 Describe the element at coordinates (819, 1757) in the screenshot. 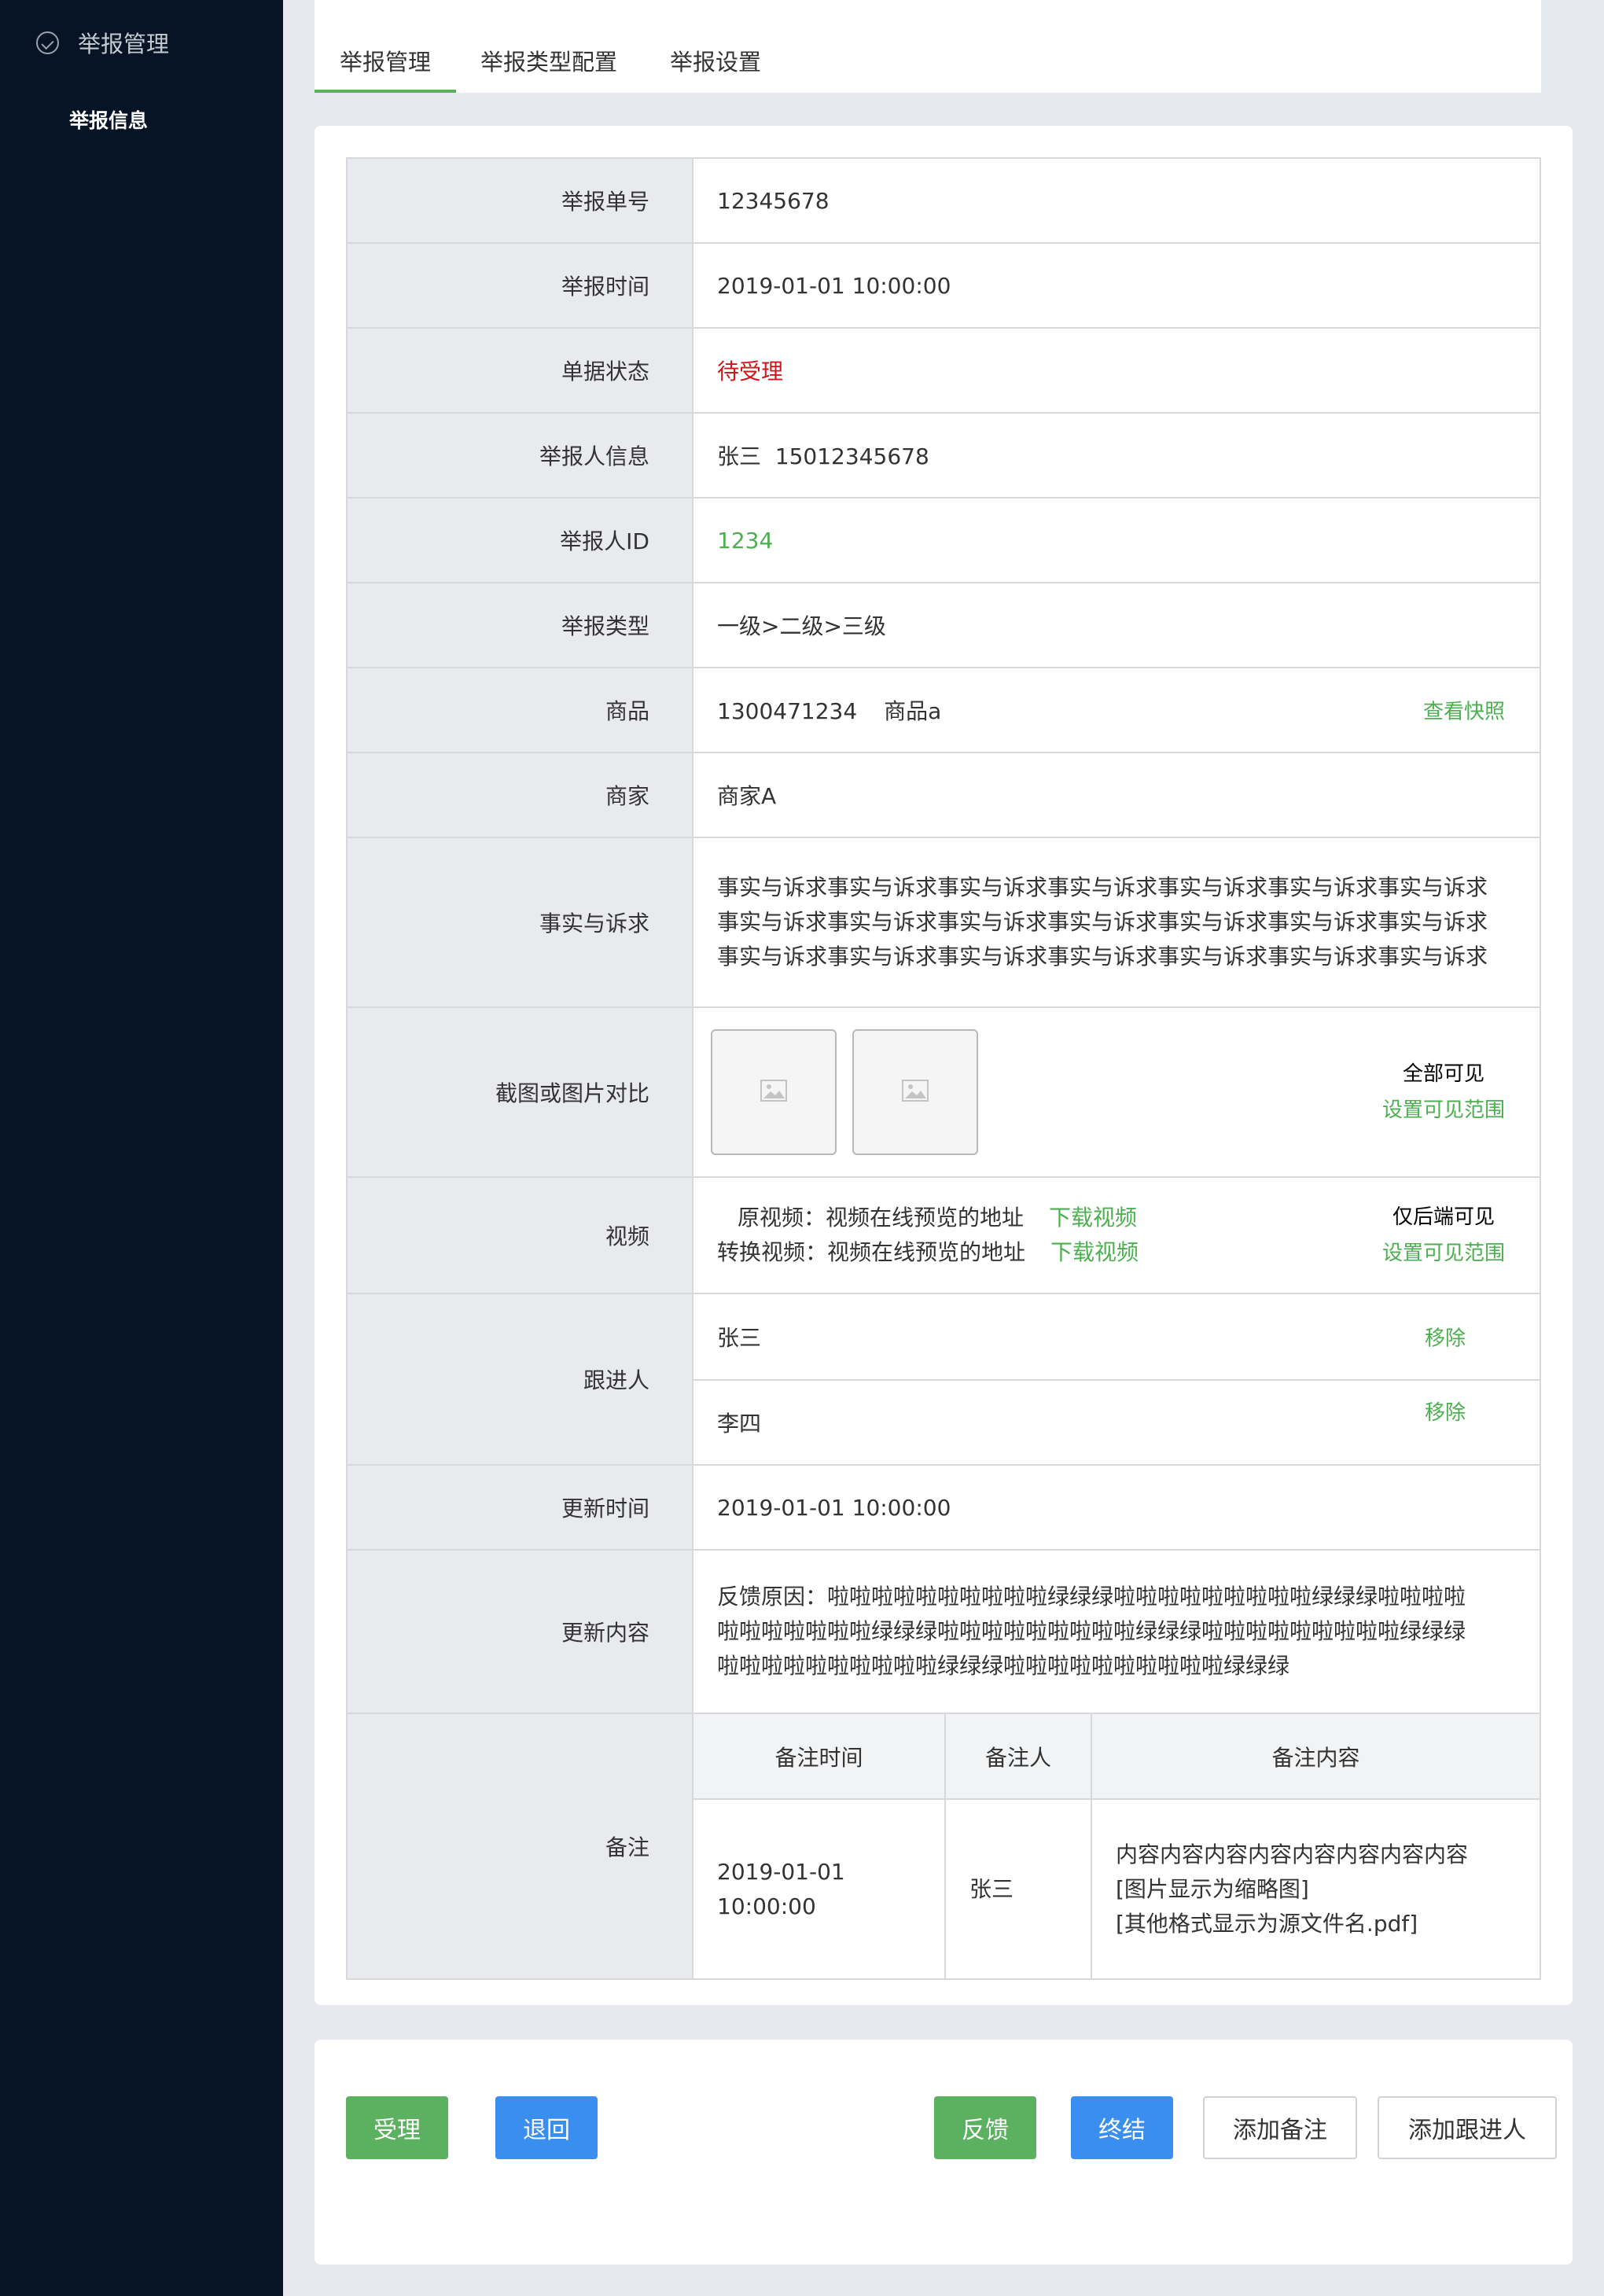

I see `notes-header-time: 备注时间` at that location.